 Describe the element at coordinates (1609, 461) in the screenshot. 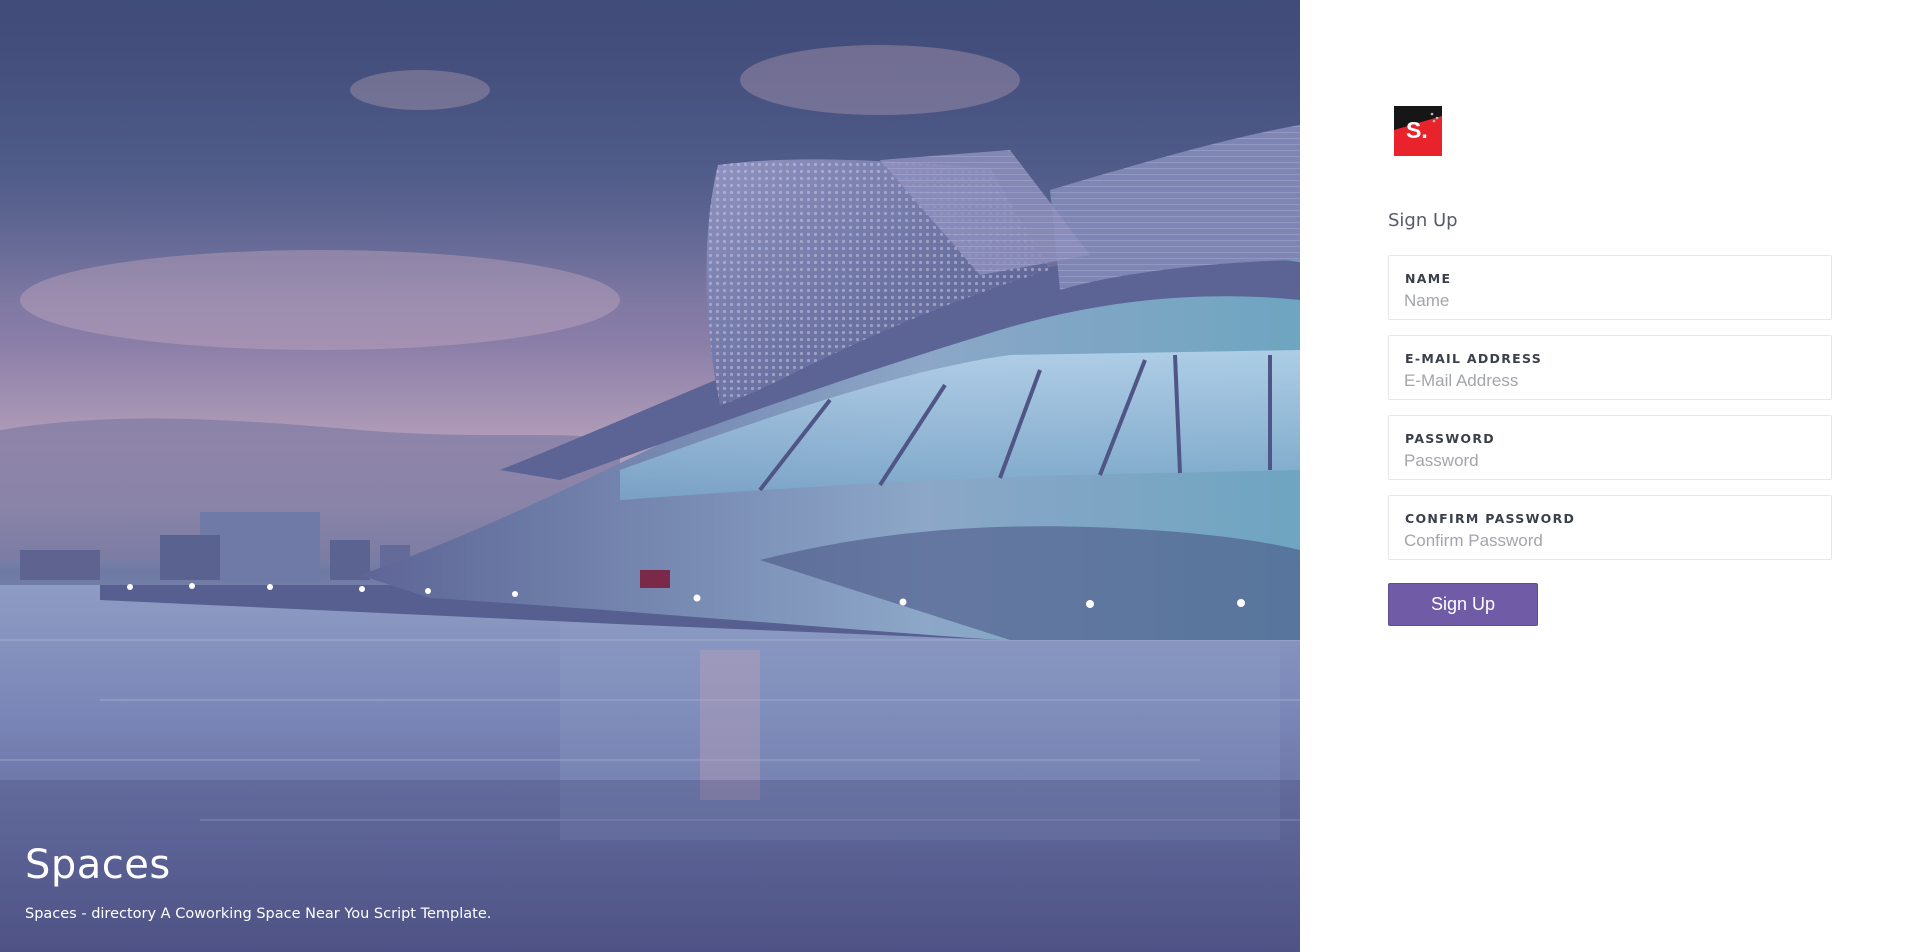

I see `password-input` at that location.